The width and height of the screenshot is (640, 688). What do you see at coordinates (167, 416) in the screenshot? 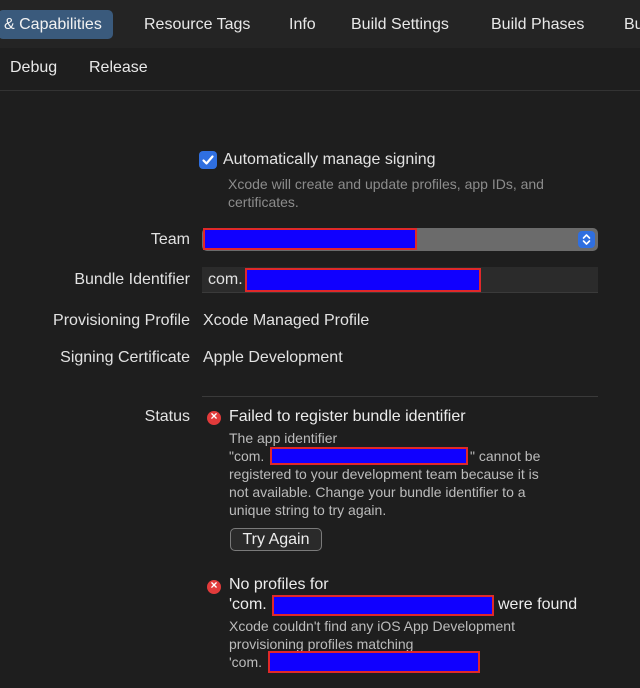
I see `status-label: Status` at bounding box center [167, 416].